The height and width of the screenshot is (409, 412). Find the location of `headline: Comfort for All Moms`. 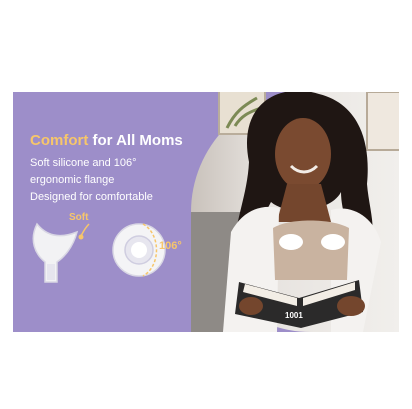

headline: Comfort for All Moms is located at coordinates (106, 140).